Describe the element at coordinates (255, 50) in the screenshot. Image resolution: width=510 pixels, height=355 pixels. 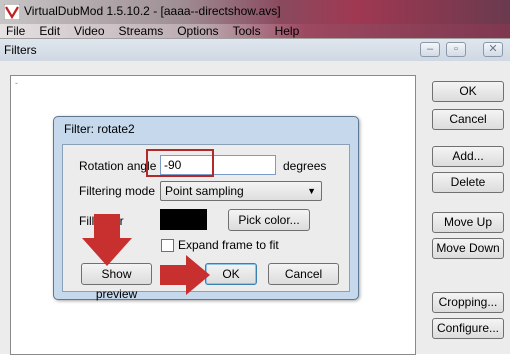
I see `filters-titlebar: Filters – ▫ ✕` at that location.